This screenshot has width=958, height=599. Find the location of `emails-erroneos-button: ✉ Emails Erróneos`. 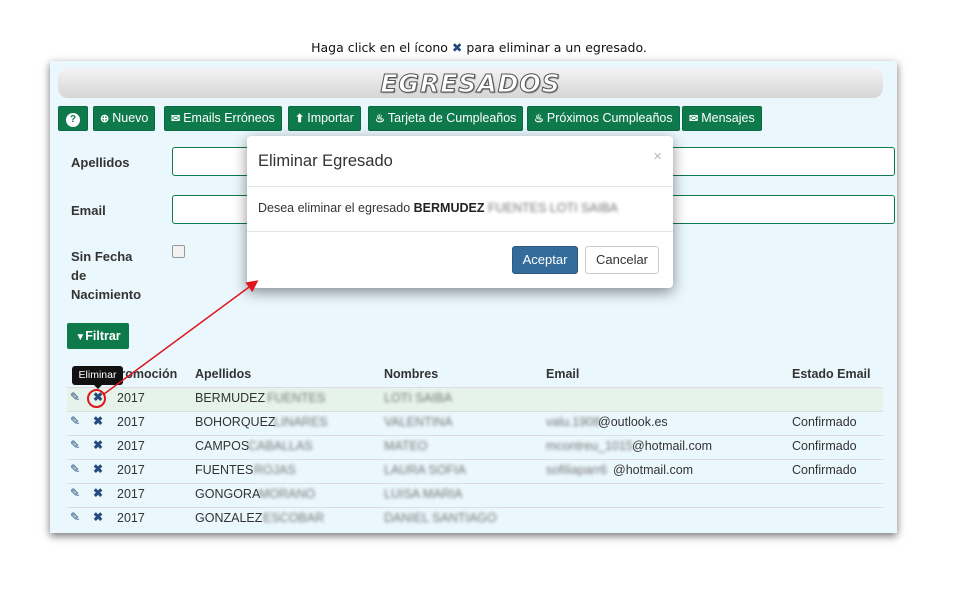

emails-erroneos-button: ✉ Emails Erróneos is located at coordinates (223, 118).